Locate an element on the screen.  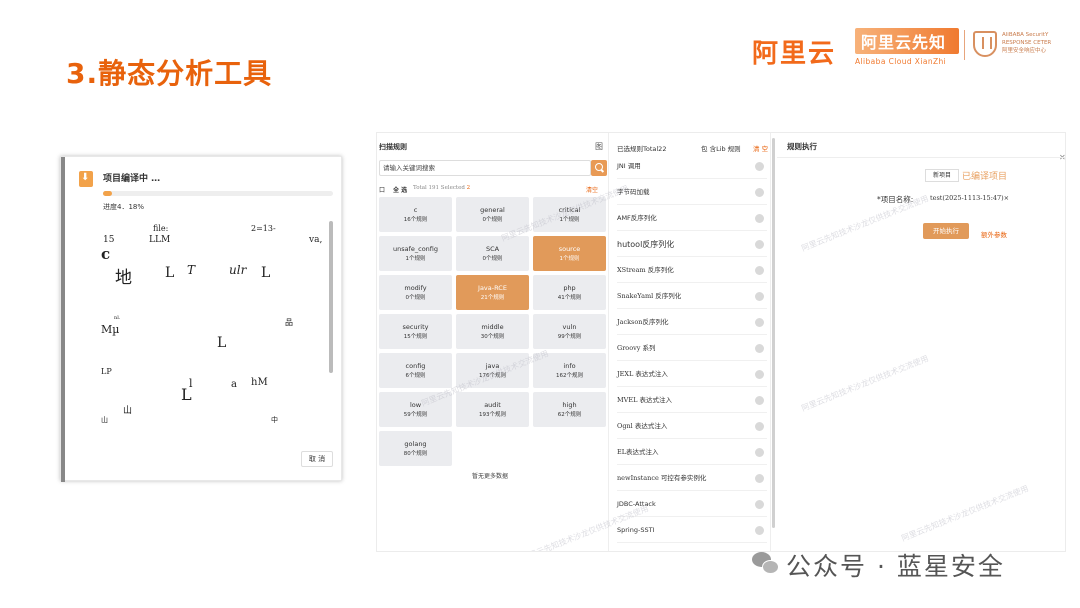
selected-rule-item: Ognl 表达式注入 is located at coordinates (692, 426).